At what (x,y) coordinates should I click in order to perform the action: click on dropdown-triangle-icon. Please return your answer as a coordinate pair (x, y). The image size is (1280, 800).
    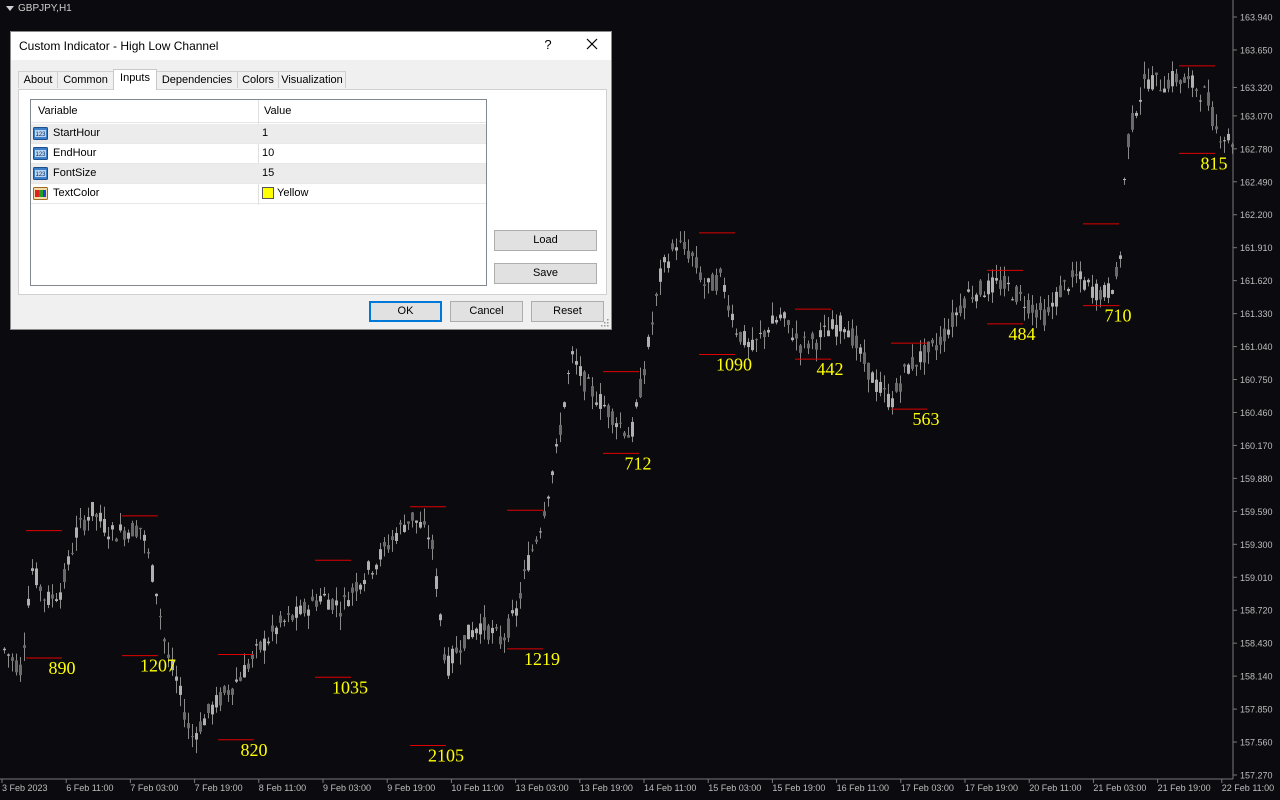
    Looking at the image, I should click on (10, 8).